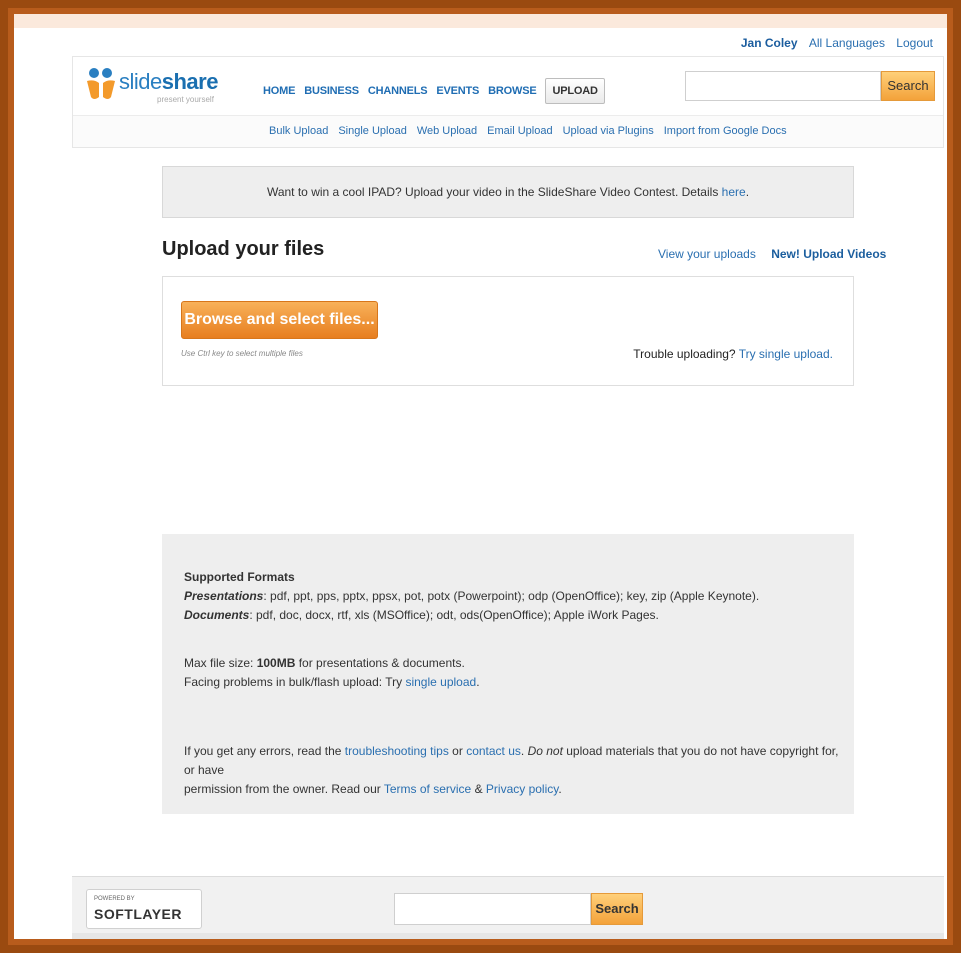 The width and height of the screenshot is (961, 953). Describe the element at coordinates (457, 751) in the screenshot. I see `errors-text-2: or` at that location.